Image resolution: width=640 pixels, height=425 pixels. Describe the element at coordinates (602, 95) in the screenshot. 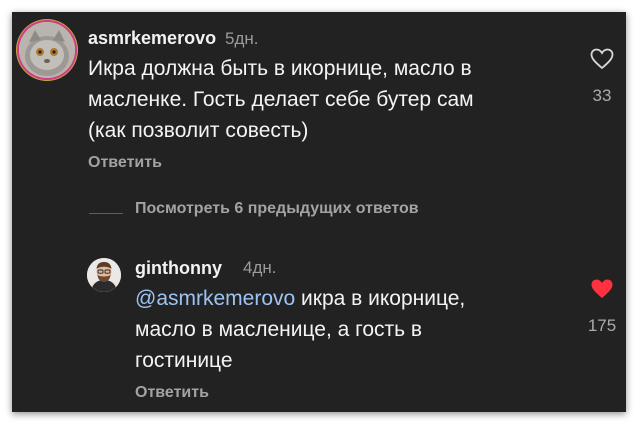

I see `like-count: 33` at that location.